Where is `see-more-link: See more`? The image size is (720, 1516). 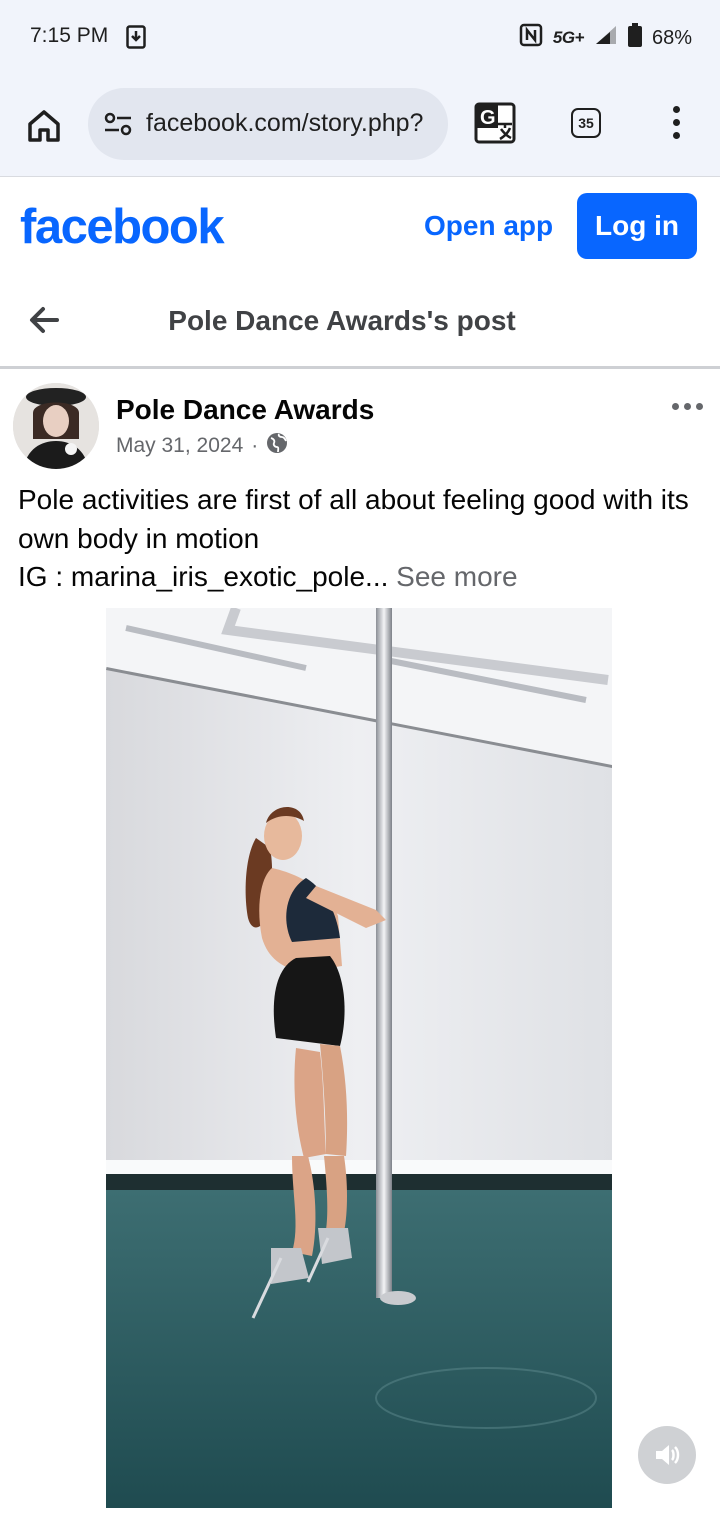 see-more-link: See more is located at coordinates (456, 576).